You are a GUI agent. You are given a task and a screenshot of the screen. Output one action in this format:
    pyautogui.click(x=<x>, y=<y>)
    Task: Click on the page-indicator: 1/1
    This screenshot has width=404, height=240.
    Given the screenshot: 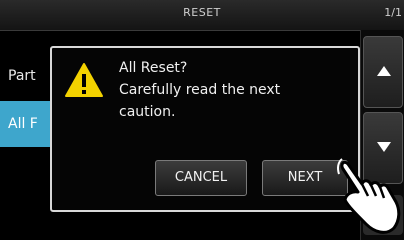 What is the action you would take?
    pyautogui.click(x=393, y=12)
    